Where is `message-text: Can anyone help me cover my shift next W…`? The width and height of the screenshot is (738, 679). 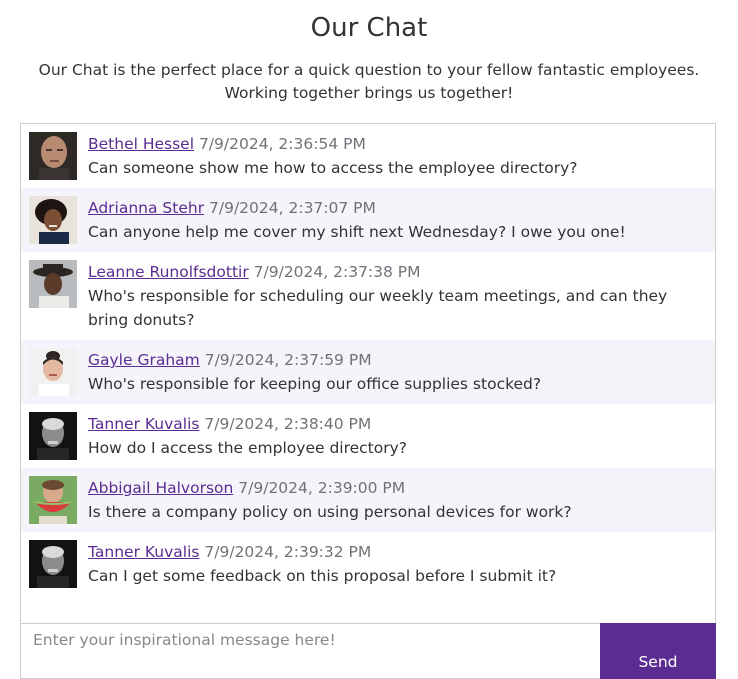 message-text: Can anyone help me cover my shift next W… is located at coordinates (357, 232).